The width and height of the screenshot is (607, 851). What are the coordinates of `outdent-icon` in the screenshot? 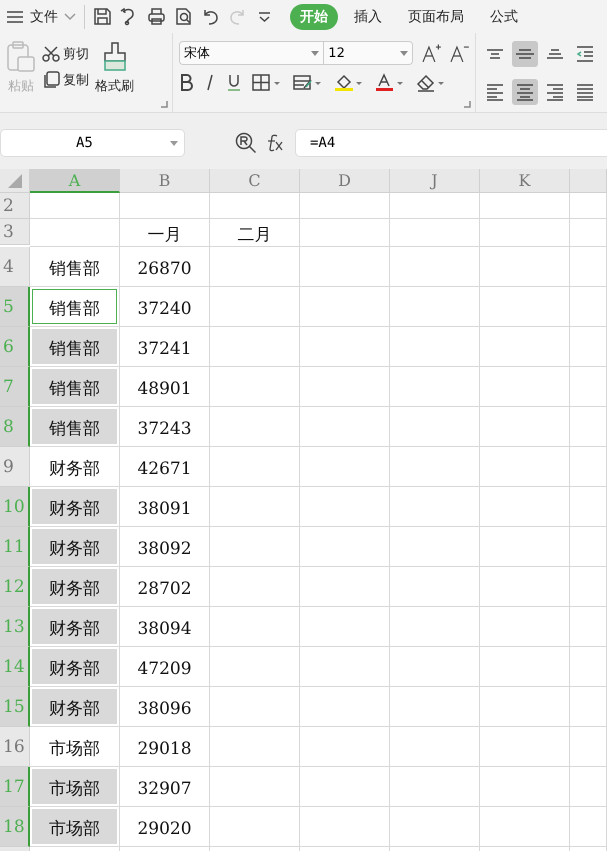 It's located at (585, 54).